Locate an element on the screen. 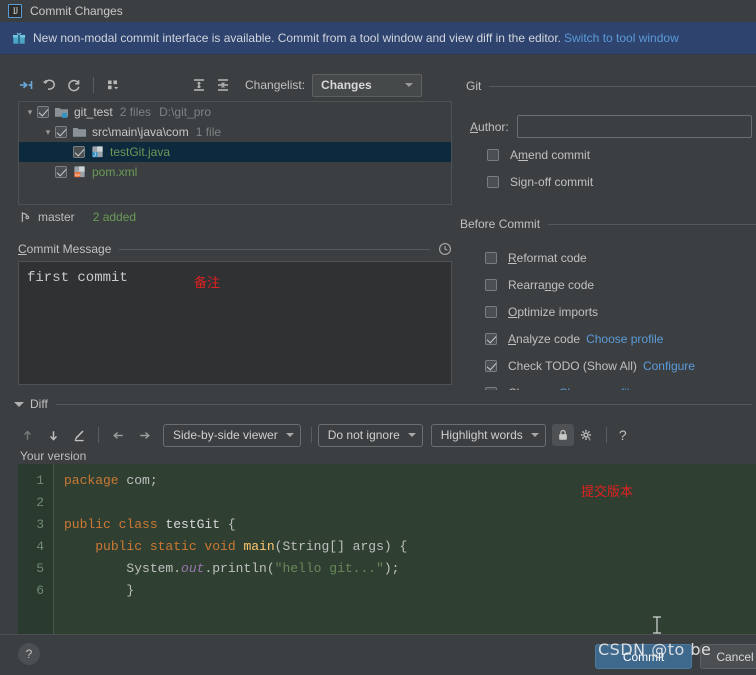  ignore-mode-value: Do not ignore is located at coordinates (363, 435).